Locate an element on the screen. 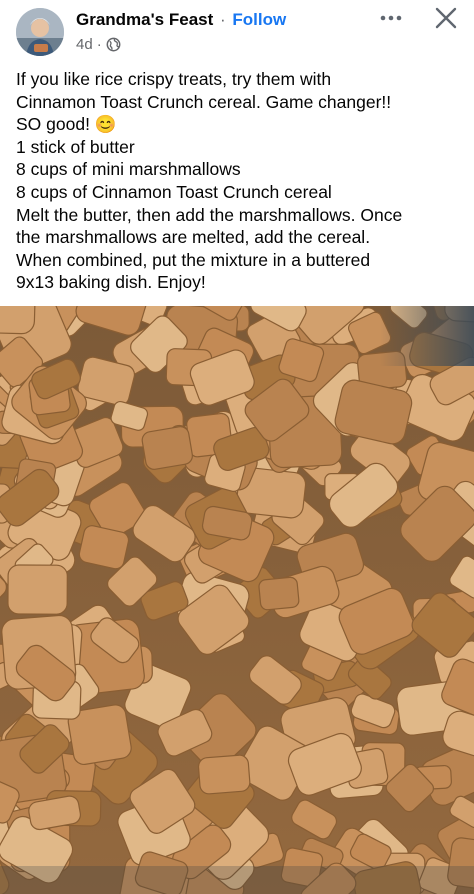 The image size is (474, 894). post-text-line: 8 cups of Cinnamon Toast Crunch cereal is located at coordinates (174, 191).